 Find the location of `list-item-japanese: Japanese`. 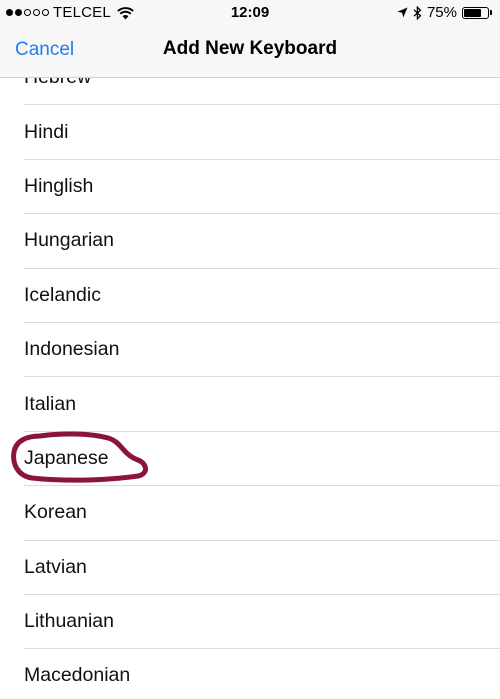

list-item-japanese: Japanese is located at coordinates (262, 459).